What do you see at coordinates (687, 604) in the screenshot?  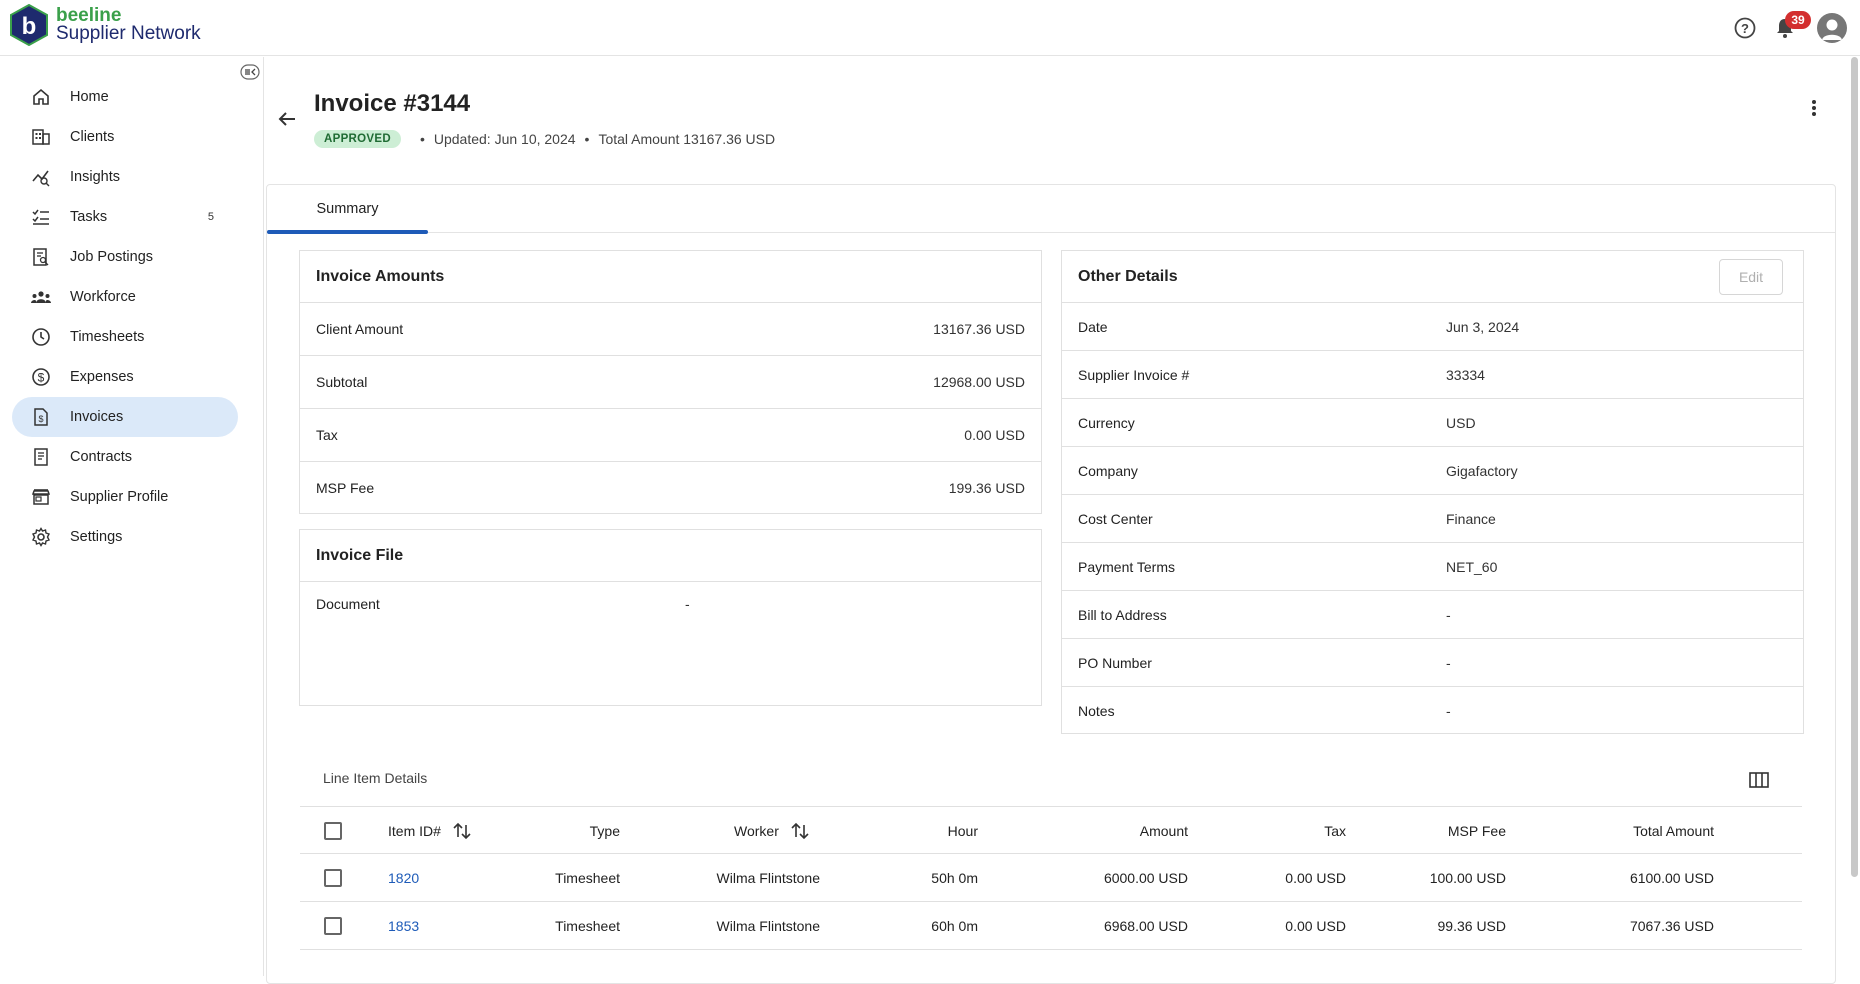 I see `document-value: -` at bounding box center [687, 604].